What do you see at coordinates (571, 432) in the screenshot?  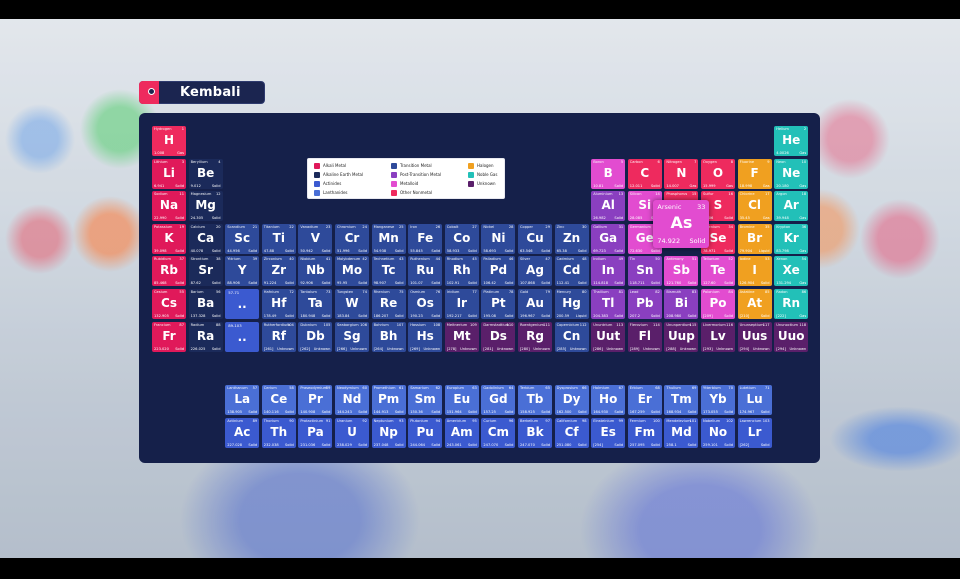 I see `element-cell-cf: Californium 98 Cf 251.080 Solid` at bounding box center [571, 432].